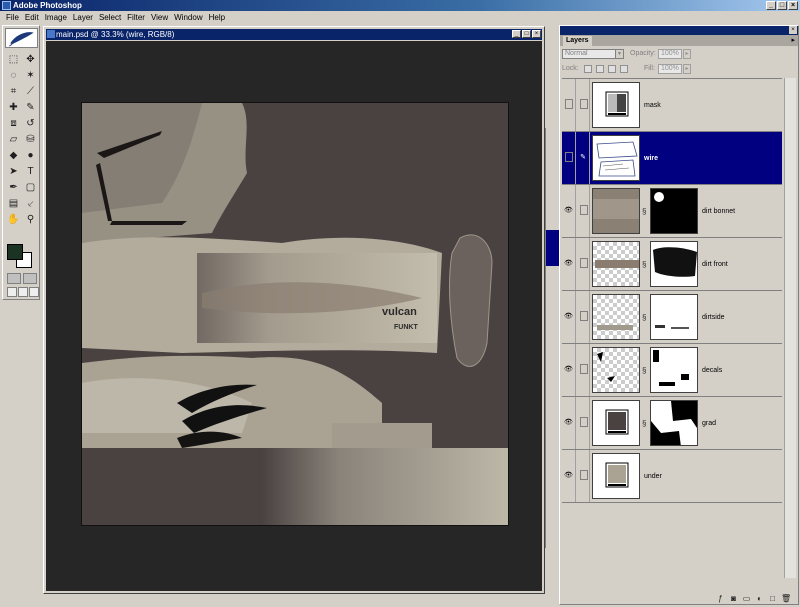 This screenshot has height=607, width=800. What do you see at coordinates (13, 123) in the screenshot?
I see `clone-stamp-tool-icon: ⧈` at bounding box center [13, 123].